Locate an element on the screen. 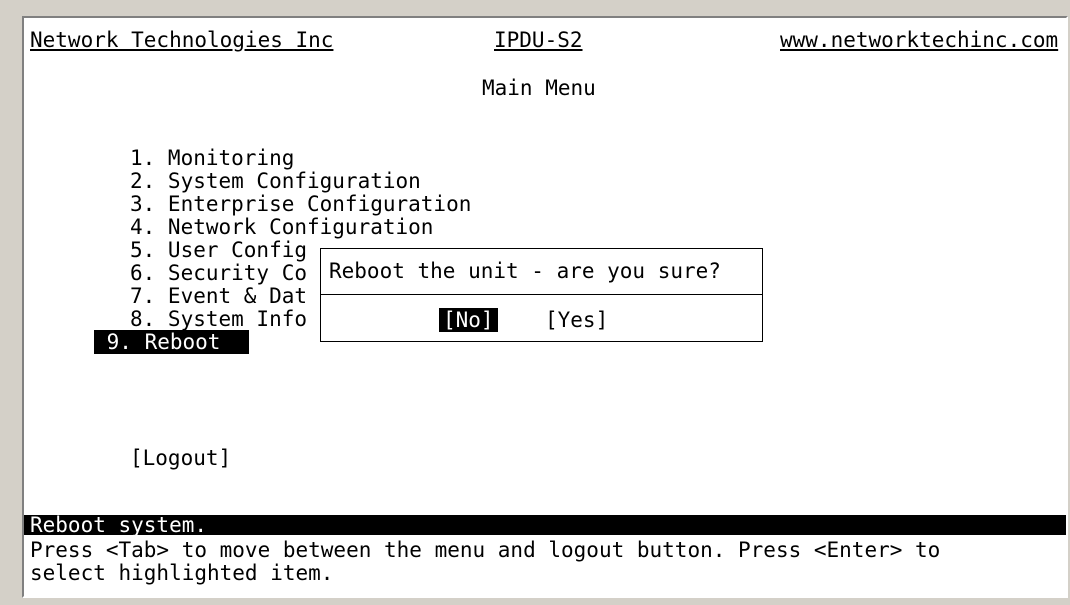 The height and width of the screenshot is (605, 1070). menu-item-system-configuration: 2. System Configuration is located at coordinates (275, 181).